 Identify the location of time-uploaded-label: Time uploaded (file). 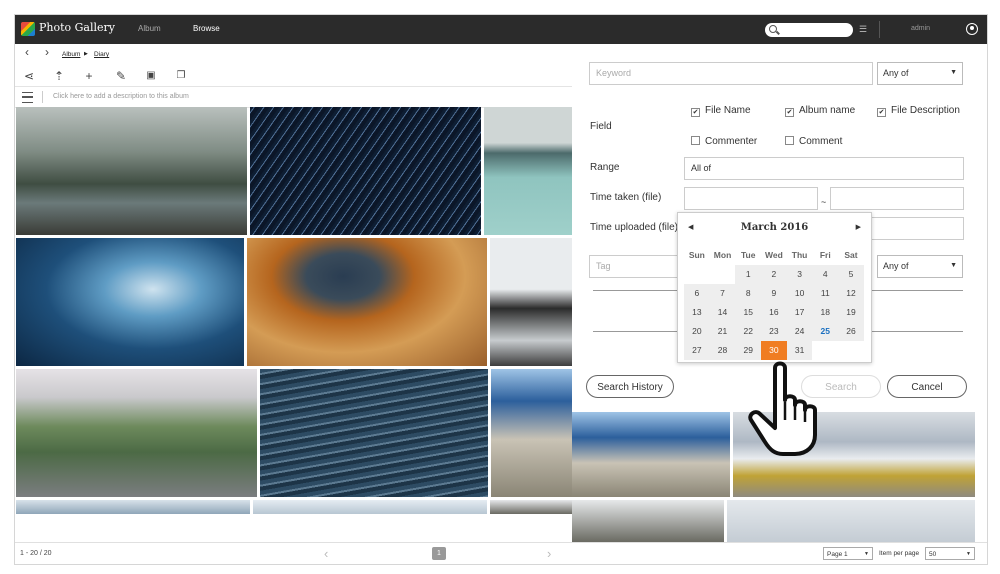
(634, 227).